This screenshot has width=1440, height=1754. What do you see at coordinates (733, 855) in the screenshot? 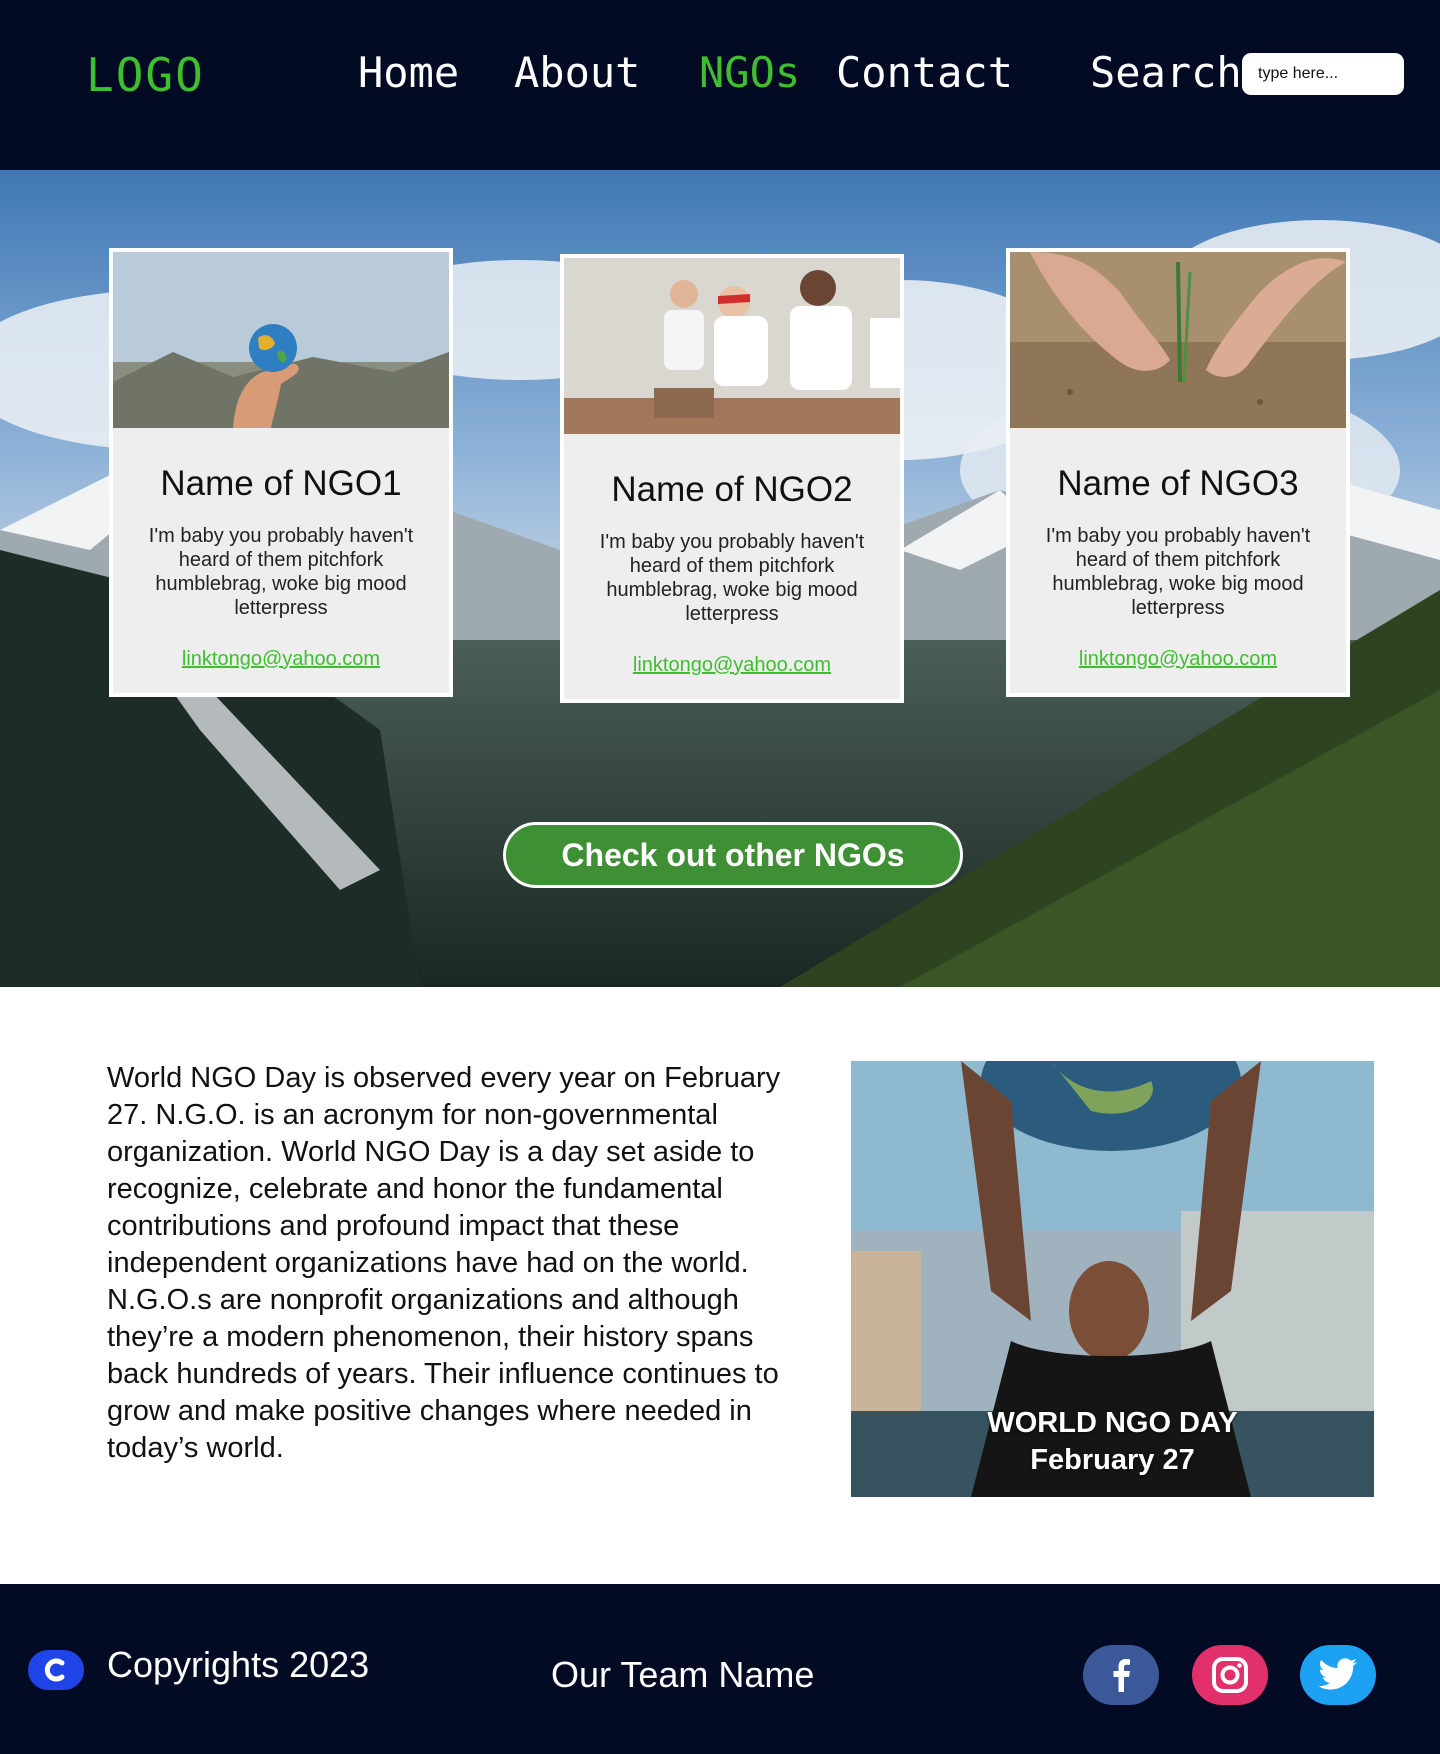
I see `check-other-ngos-button: Check out other NGOs` at bounding box center [733, 855].